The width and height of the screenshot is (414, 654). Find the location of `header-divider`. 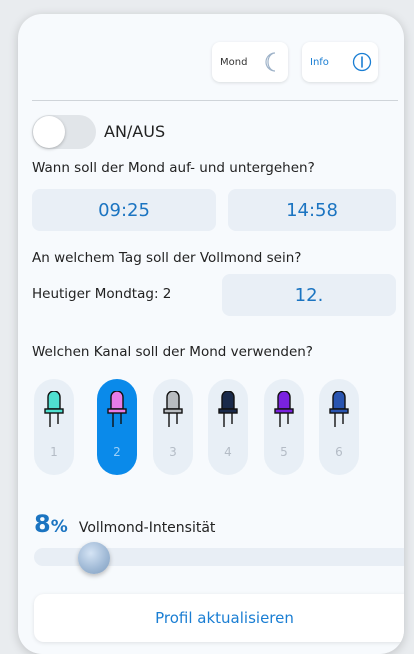

header-divider is located at coordinates (215, 100).